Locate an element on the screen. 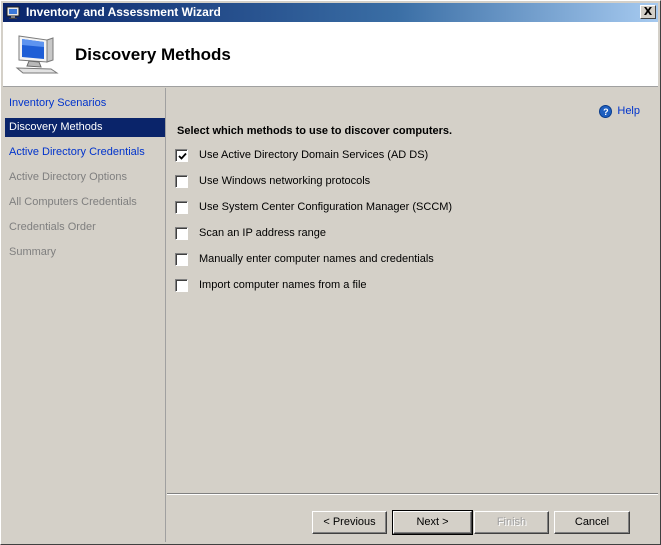 The width and height of the screenshot is (661, 545). next-button: Next > is located at coordinates (432, 522).